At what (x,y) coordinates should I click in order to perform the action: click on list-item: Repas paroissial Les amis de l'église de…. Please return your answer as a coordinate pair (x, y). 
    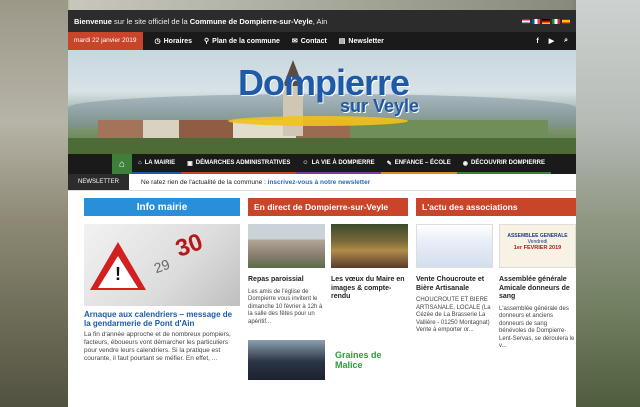
    Looking at the image, I should click on (286, 275).